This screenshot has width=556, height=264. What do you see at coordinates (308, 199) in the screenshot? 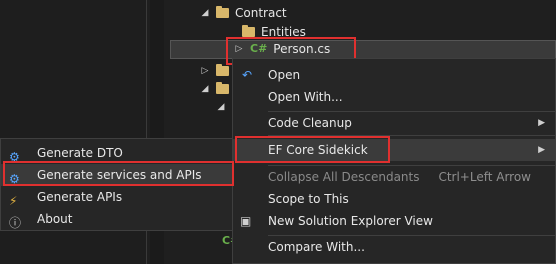
I see `menu-label: Scope to This` at bounding box center [308, 199].